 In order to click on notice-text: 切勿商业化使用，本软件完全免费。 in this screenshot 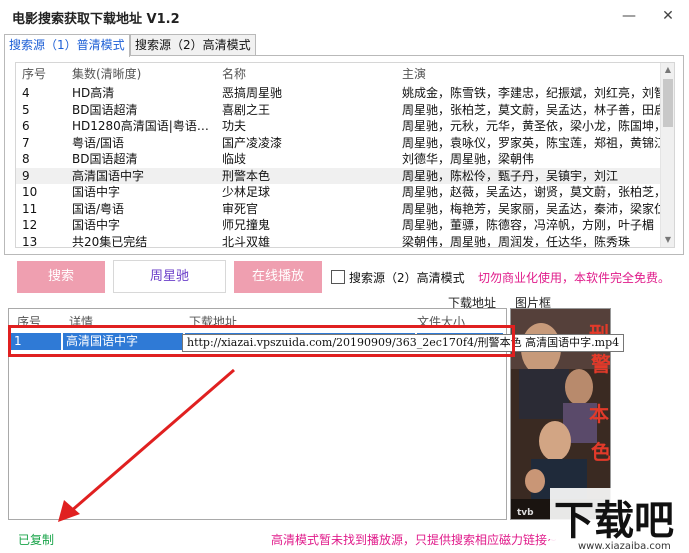, I will do `click(574, 278)`.